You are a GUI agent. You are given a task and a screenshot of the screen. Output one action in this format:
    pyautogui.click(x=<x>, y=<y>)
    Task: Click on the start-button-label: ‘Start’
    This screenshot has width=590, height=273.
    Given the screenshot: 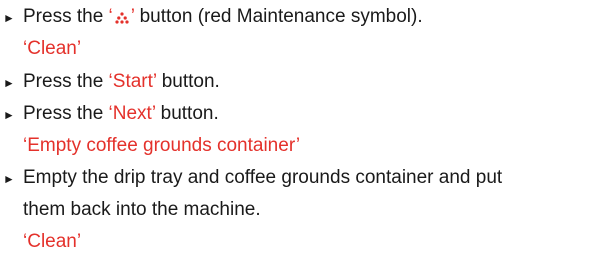 What is the action you would take?
    pyautogui.click(x=132, y=81)
    